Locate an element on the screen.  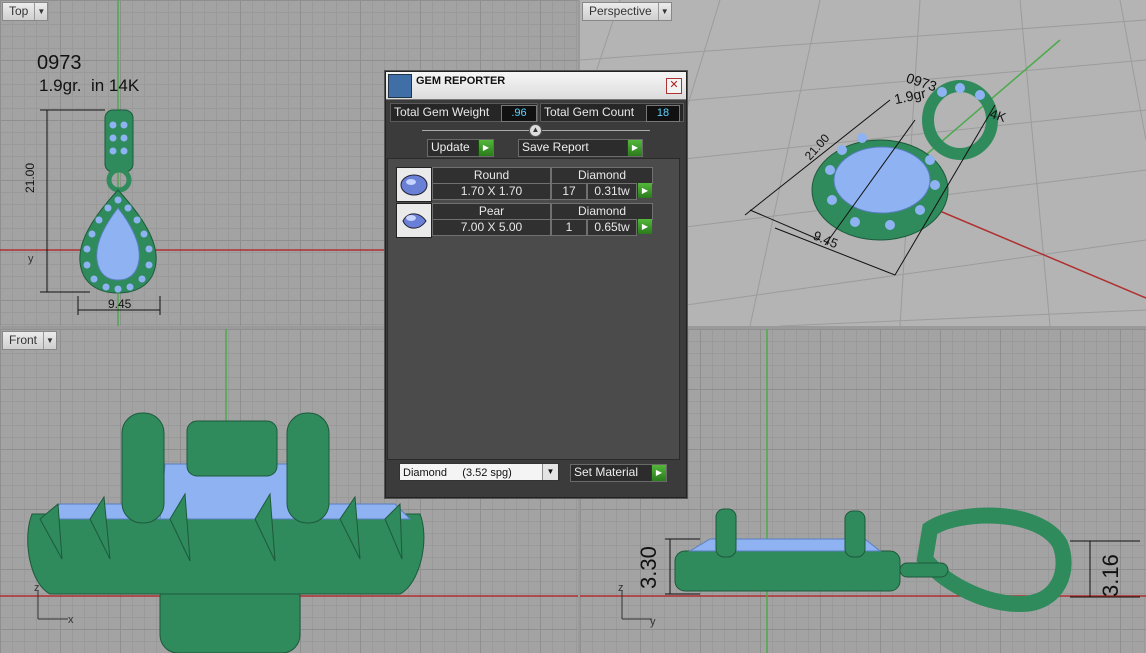
save-report-button-label: Save Report is located at coordinates (555, 147).